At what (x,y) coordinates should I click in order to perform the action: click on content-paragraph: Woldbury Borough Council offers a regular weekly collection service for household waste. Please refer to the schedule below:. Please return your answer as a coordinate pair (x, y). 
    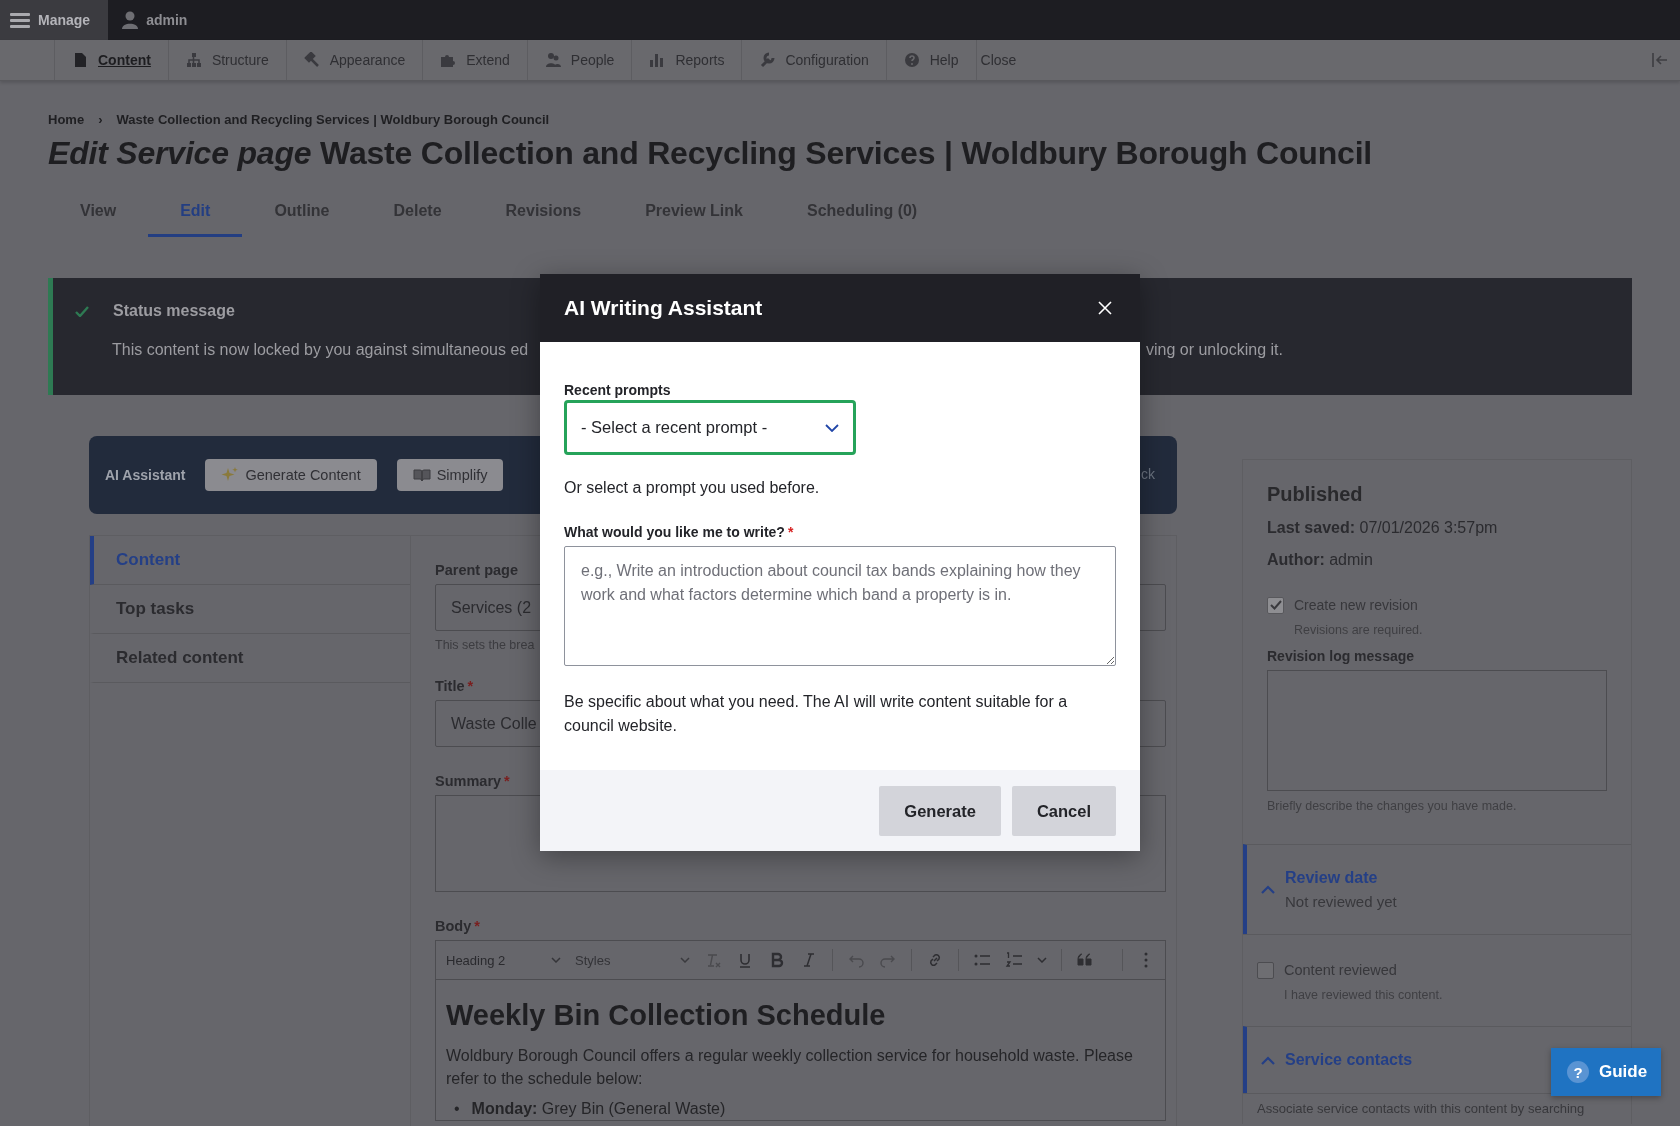
    Looking at the image, I should click on (790, 1067).